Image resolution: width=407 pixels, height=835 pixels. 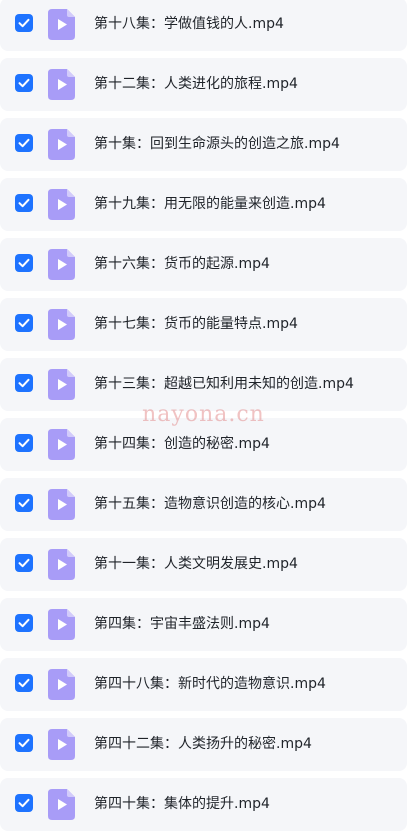 I want to click on file-name: 第十八集：学做值钱的人.mp4, so click(x=189, y=24).